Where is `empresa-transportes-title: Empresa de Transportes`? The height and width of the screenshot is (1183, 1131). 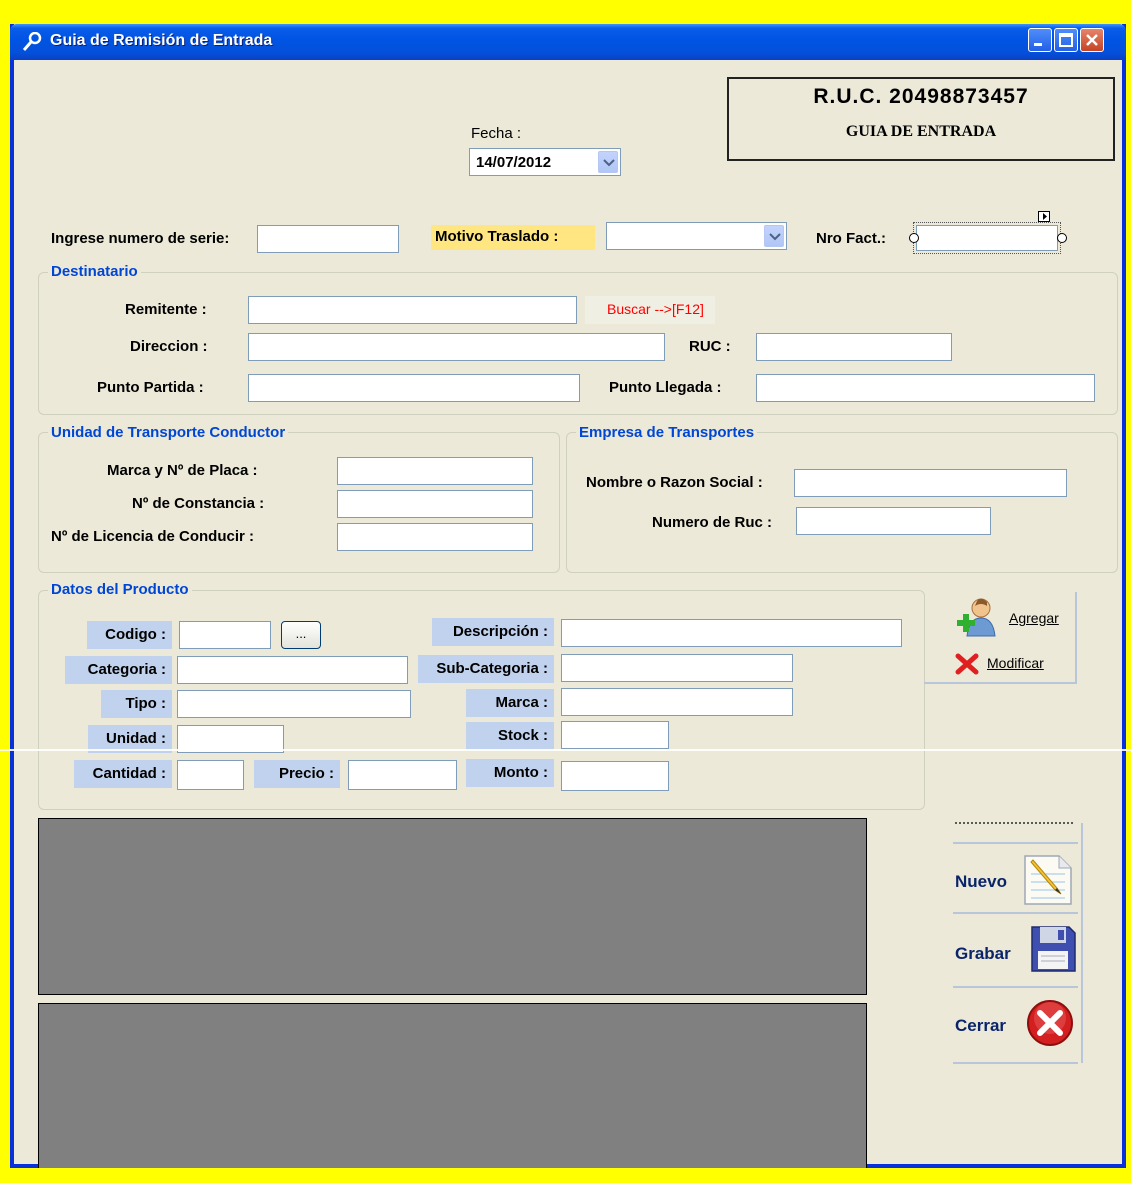
empresa-transportes-title: Empresa de Transportes is located at coordinates (667, 432).